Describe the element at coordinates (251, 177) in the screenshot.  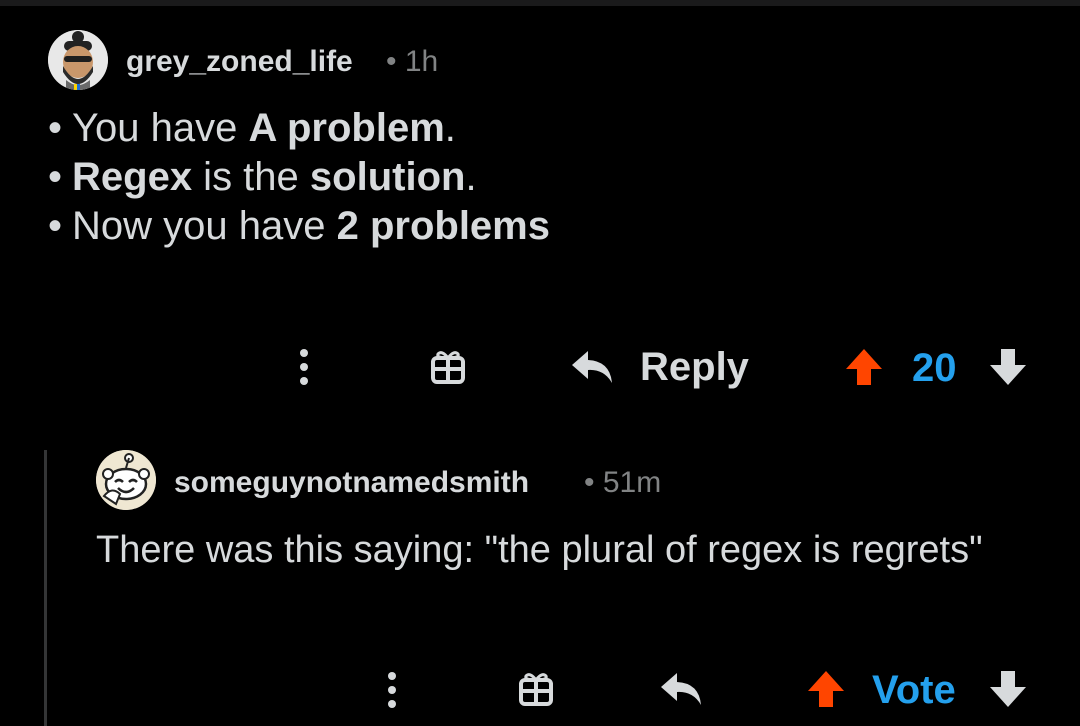
I see `text-run: is the` at that location.